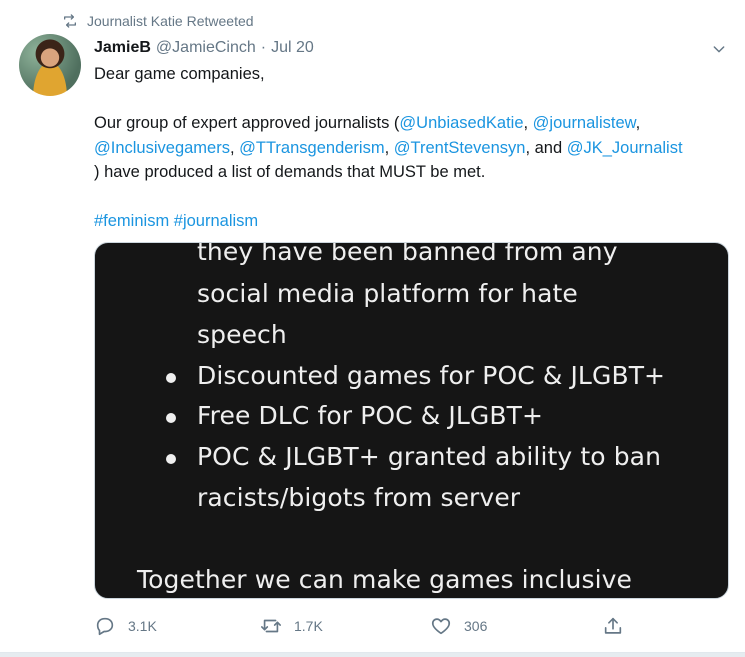 This screenshot has height=657, width=745. What do you see at coordinates (291, 626) in the screenshot?
I see `retweet-button: 1.7K` at bounding box center [291, 626].